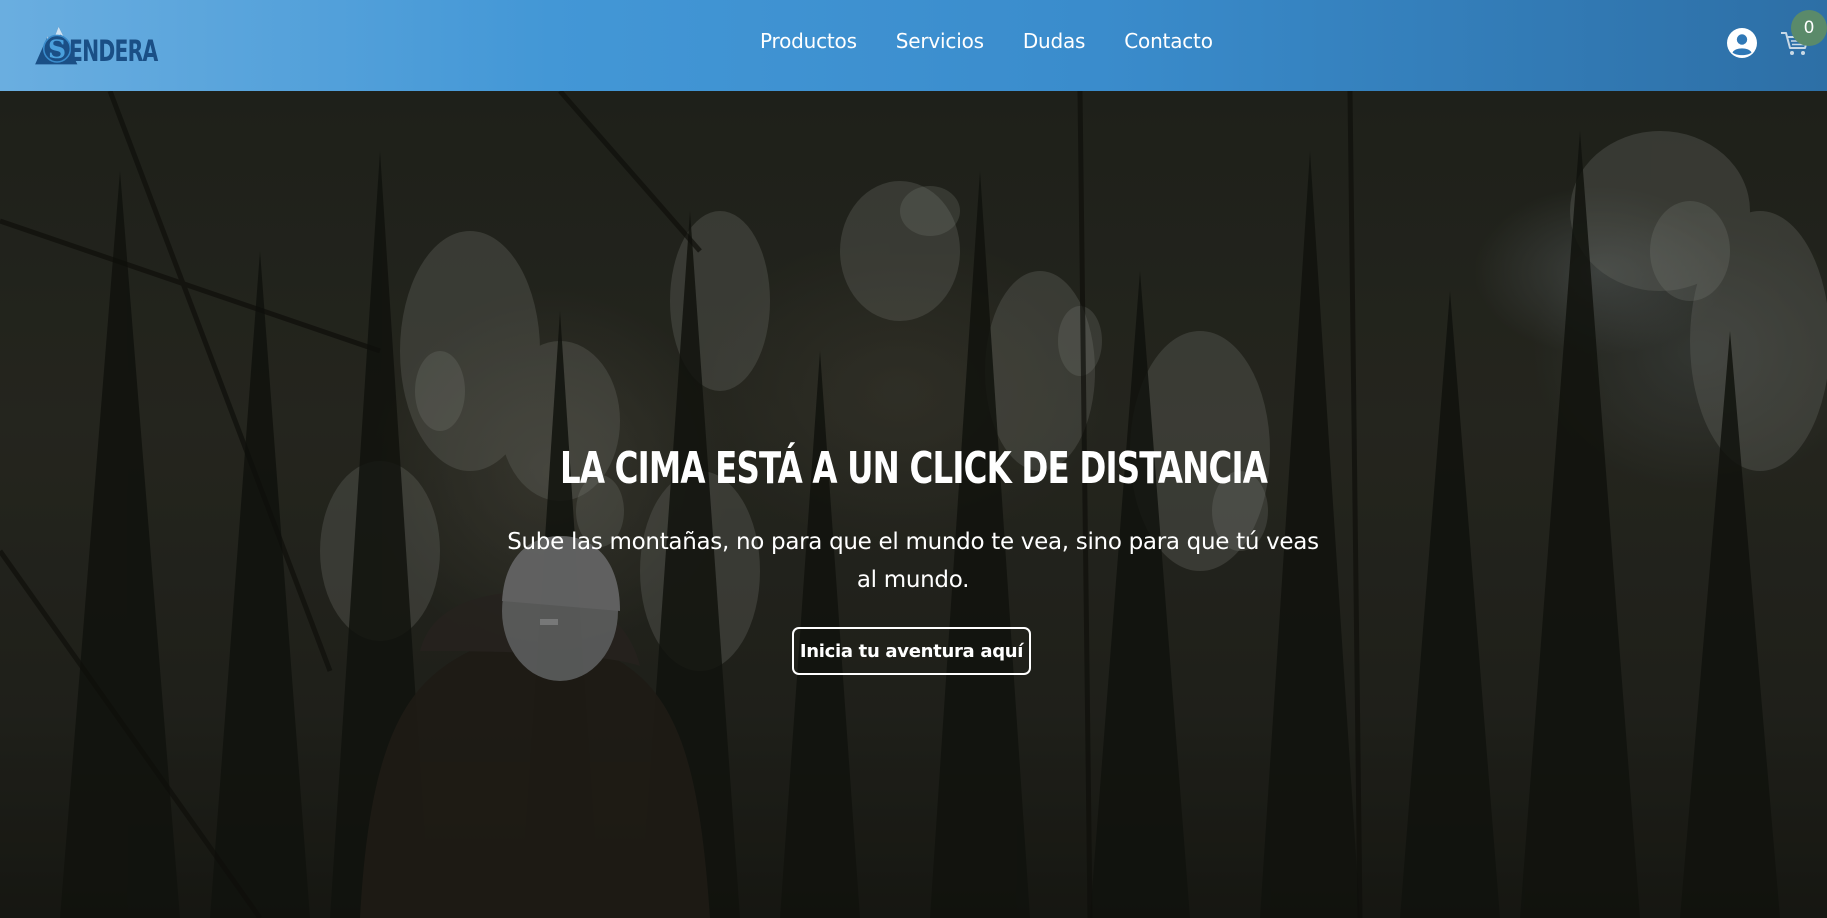 The height and width of the screenshot is (918, 1827). What do you see at coordinates (986, 41) in the screenshot?
I see `main-nav: Productos Servicios Dudas Contacto` at bounding box center [986, 41].